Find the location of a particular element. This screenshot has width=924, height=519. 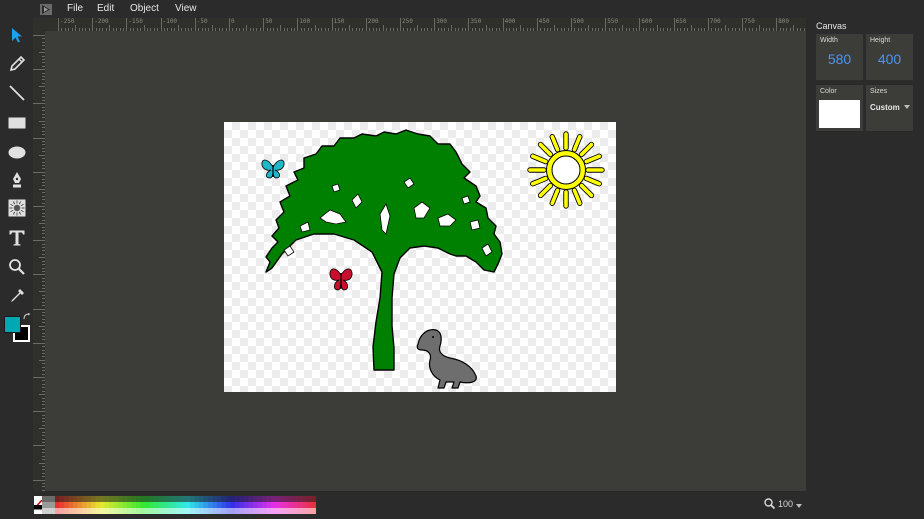

width-field: Width 580 is located at coordinates (839, 57).